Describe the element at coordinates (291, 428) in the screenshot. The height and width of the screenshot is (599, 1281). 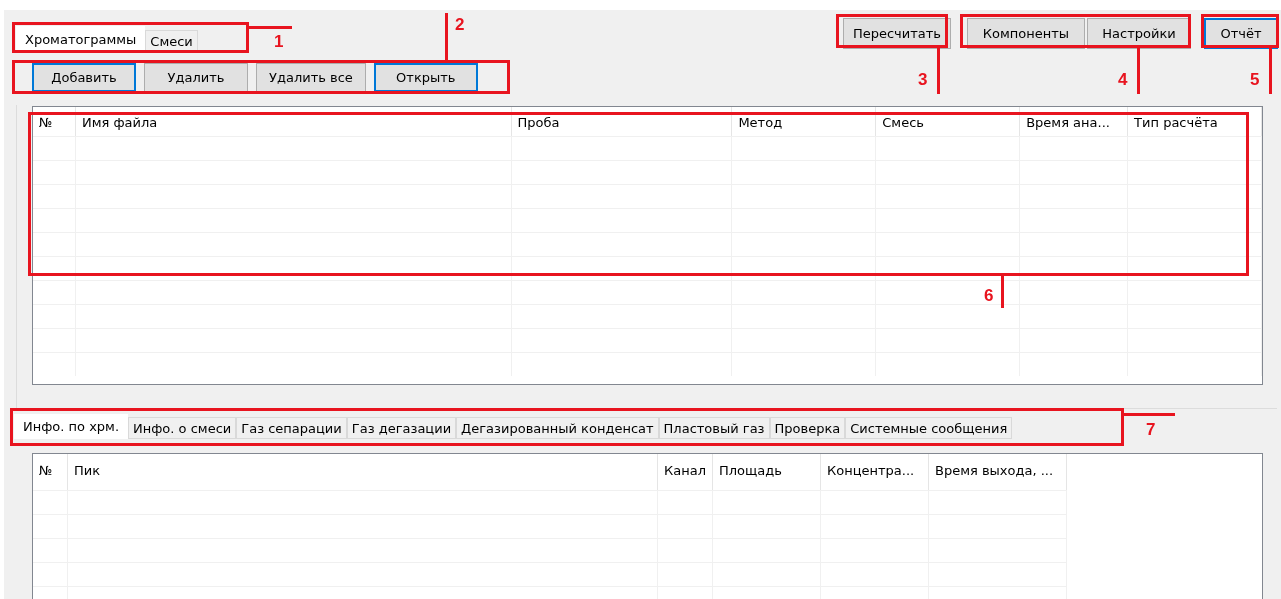
I see `tab: Газ сепарации` at that location.